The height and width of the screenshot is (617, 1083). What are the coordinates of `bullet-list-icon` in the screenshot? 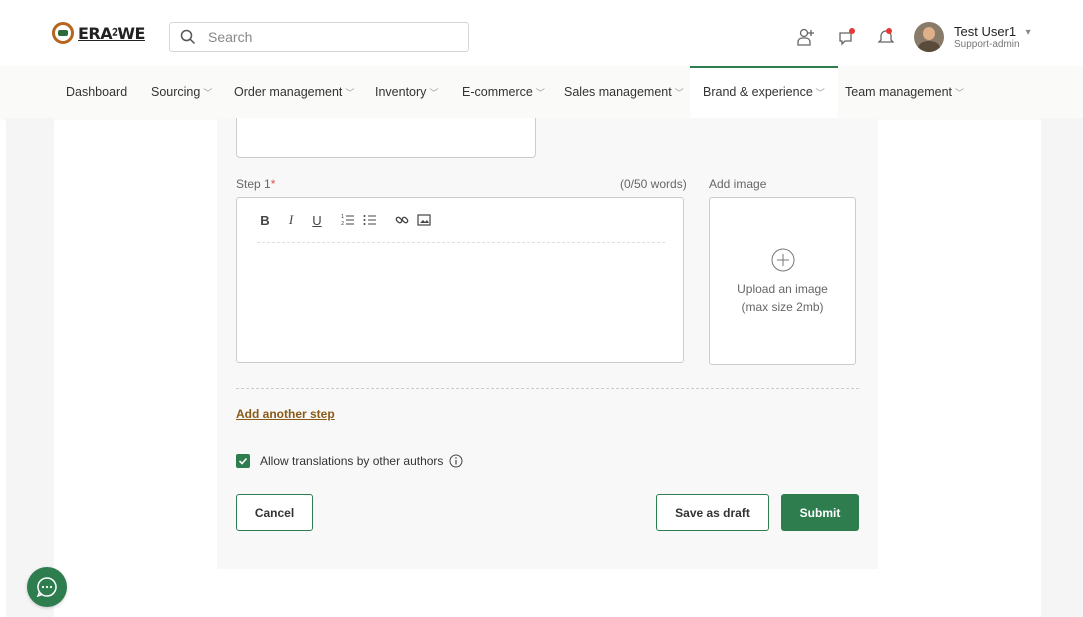 It's located at (370, 220).